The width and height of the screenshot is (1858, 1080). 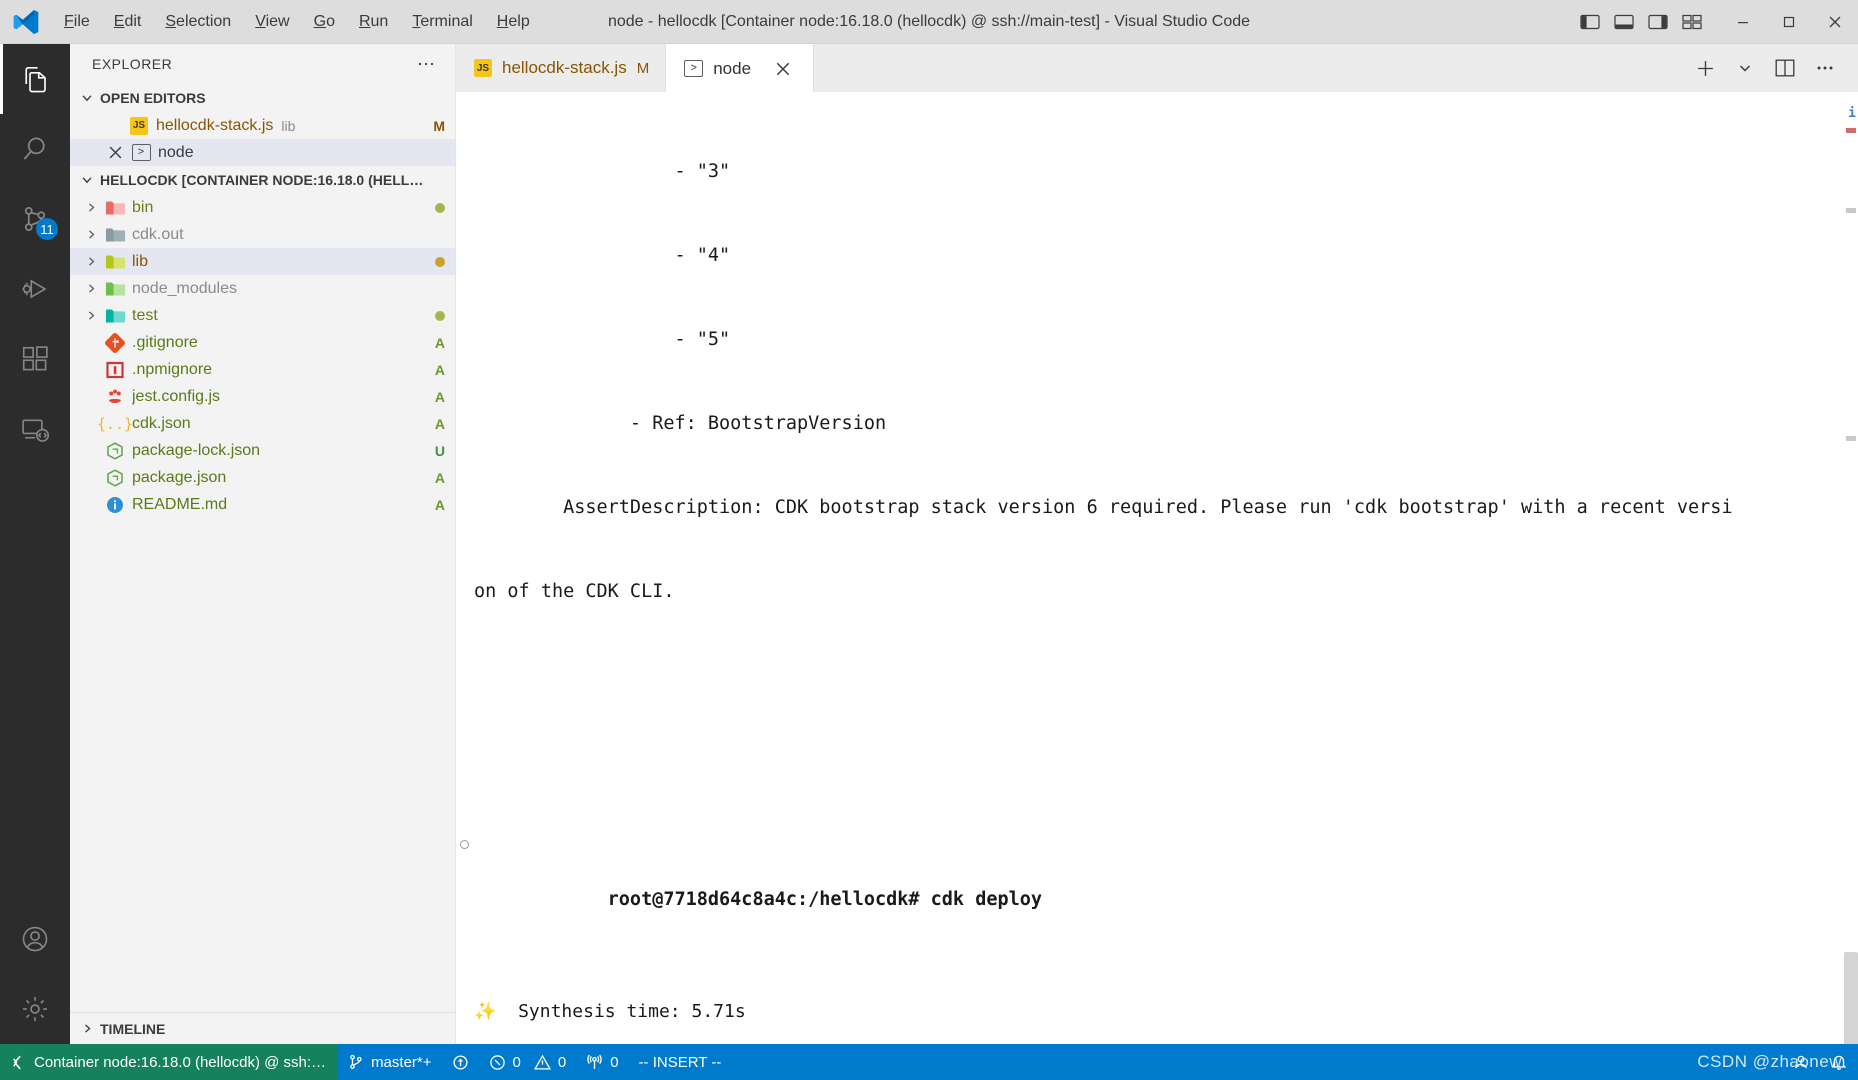 I want to click on tree-item-test: test, so click(x=262, y=315).